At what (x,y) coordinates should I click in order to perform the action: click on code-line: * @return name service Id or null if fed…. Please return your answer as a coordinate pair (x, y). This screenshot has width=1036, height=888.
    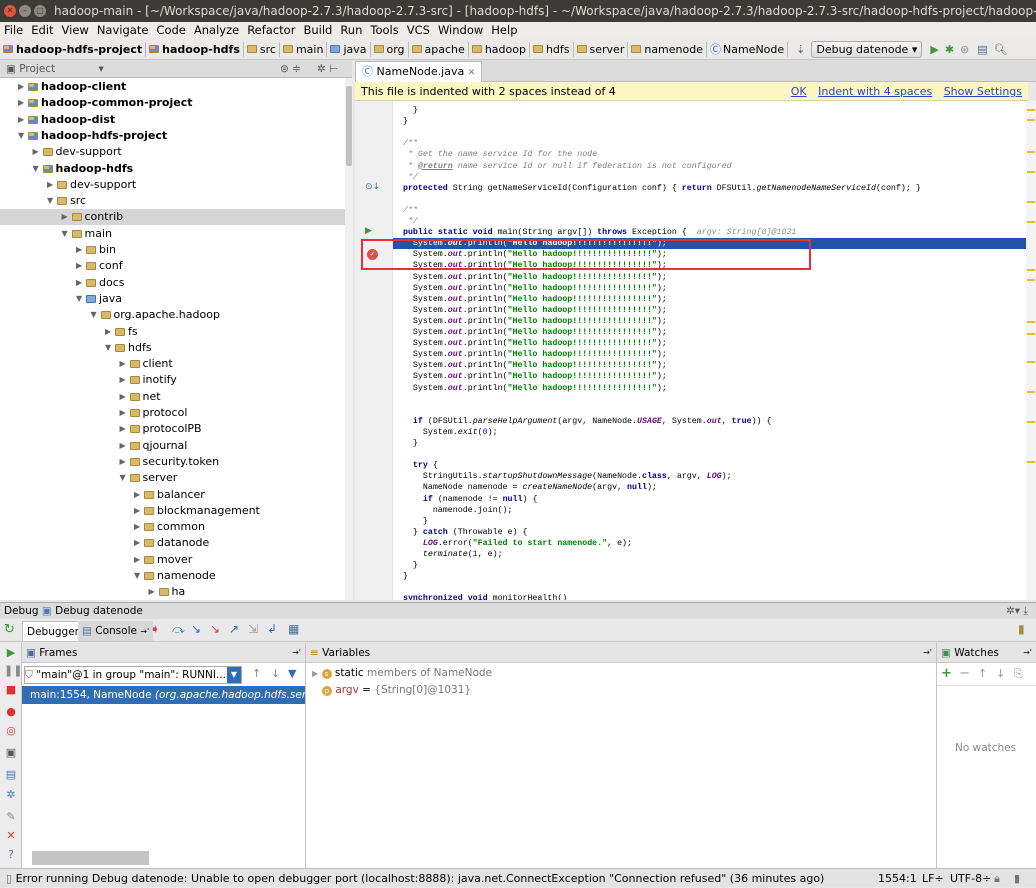
    Looking at the image, I should click on (709, 166).